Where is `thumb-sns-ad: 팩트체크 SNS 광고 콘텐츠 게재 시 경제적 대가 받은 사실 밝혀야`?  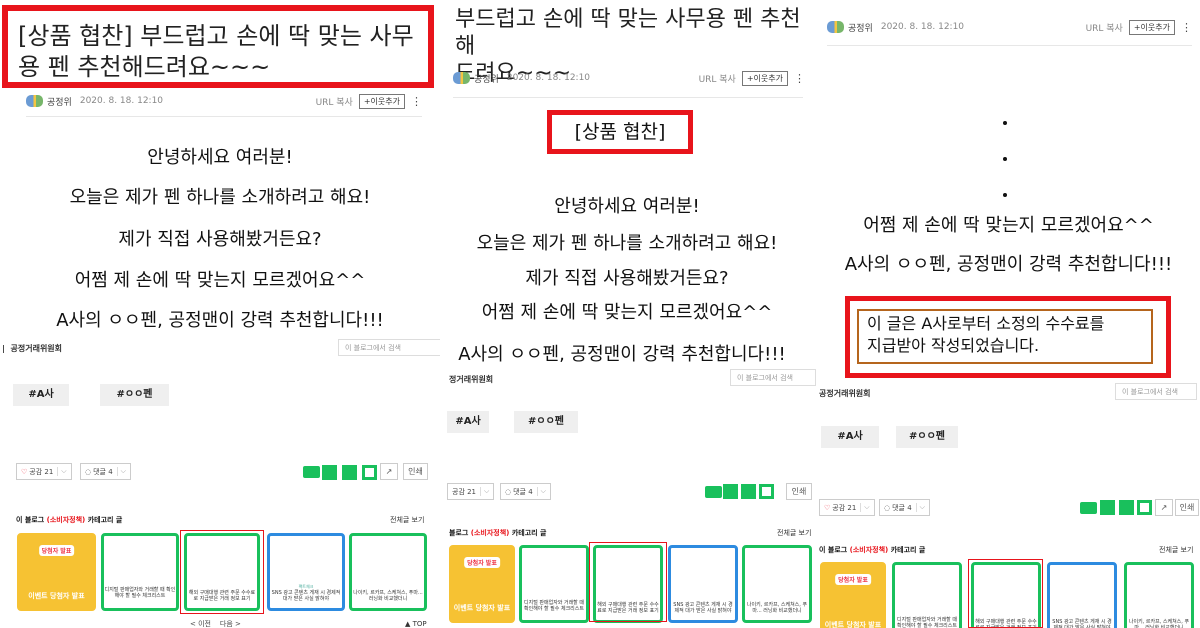
thumb-sns-ad: 팩트체크 SNS 광고 콘텐츠 게재 시 경제적 대가 받은 사실 밝혀야 is located at coordinates (306, 572).